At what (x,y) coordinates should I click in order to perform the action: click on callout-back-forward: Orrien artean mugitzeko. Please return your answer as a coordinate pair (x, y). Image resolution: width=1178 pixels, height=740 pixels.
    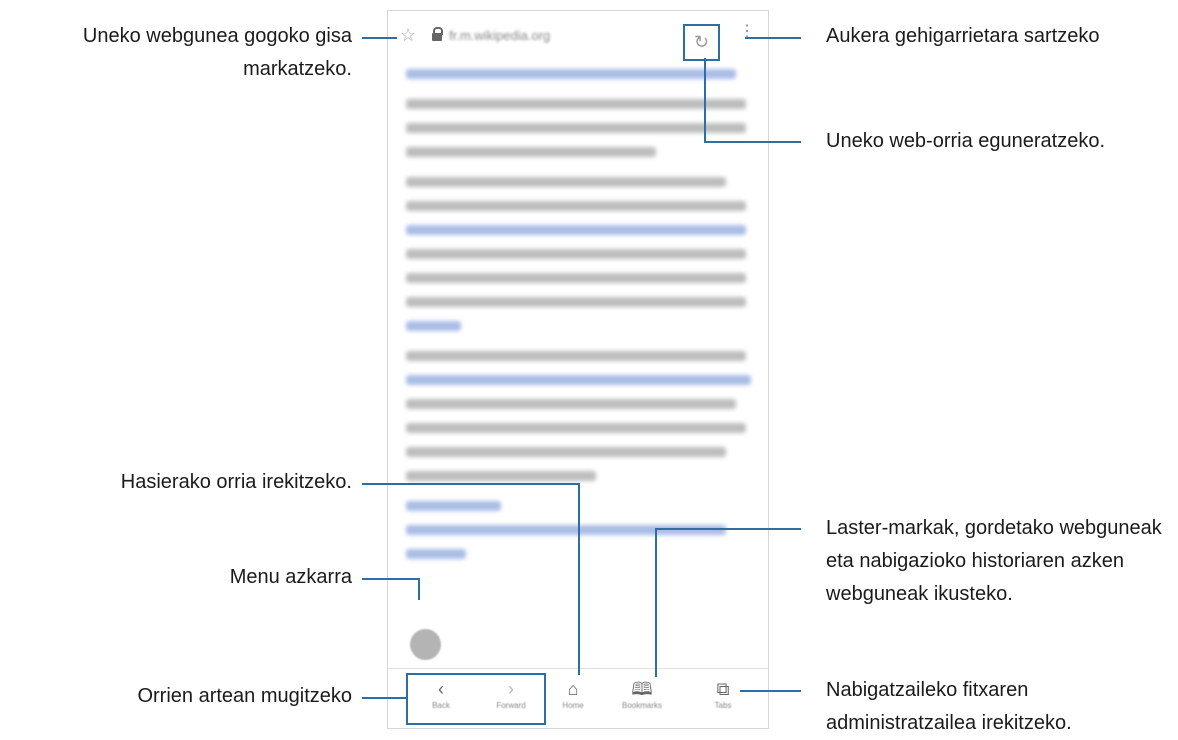
    Looking at the image, I should click on (244, 696).